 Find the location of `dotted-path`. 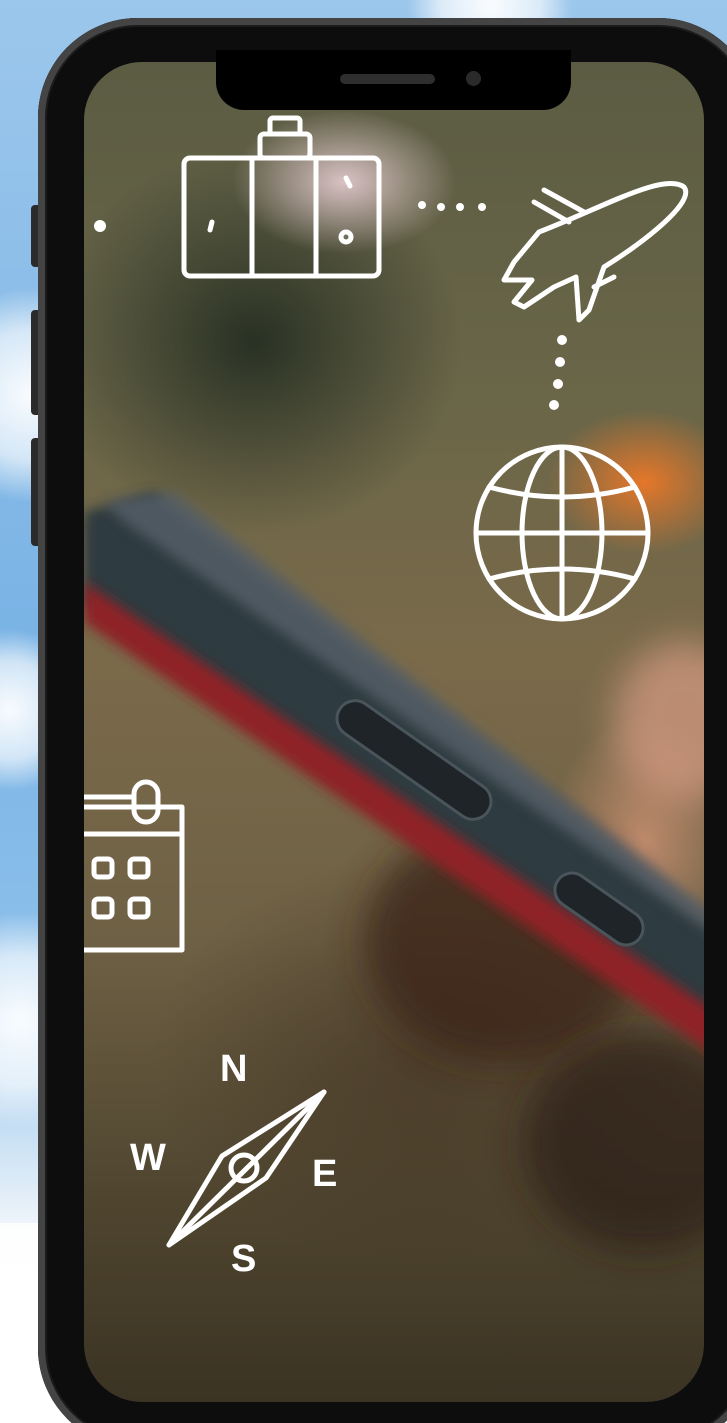

dotted-path is located at coordinates (330, 305).